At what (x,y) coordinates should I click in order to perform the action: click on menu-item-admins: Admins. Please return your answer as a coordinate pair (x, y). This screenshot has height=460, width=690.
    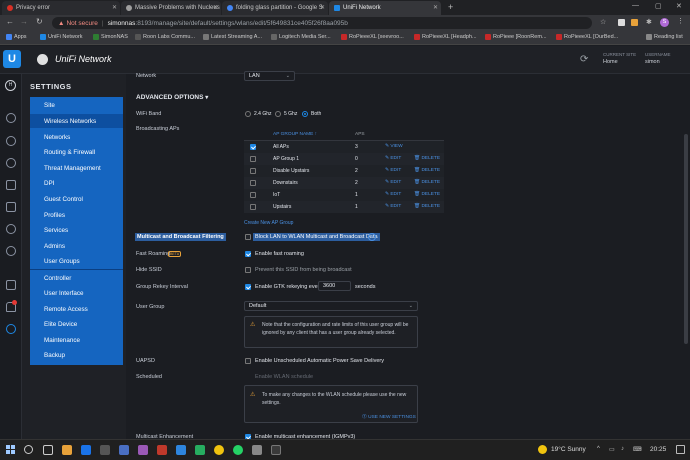
    Looking at the image, I should click on (54, 246).